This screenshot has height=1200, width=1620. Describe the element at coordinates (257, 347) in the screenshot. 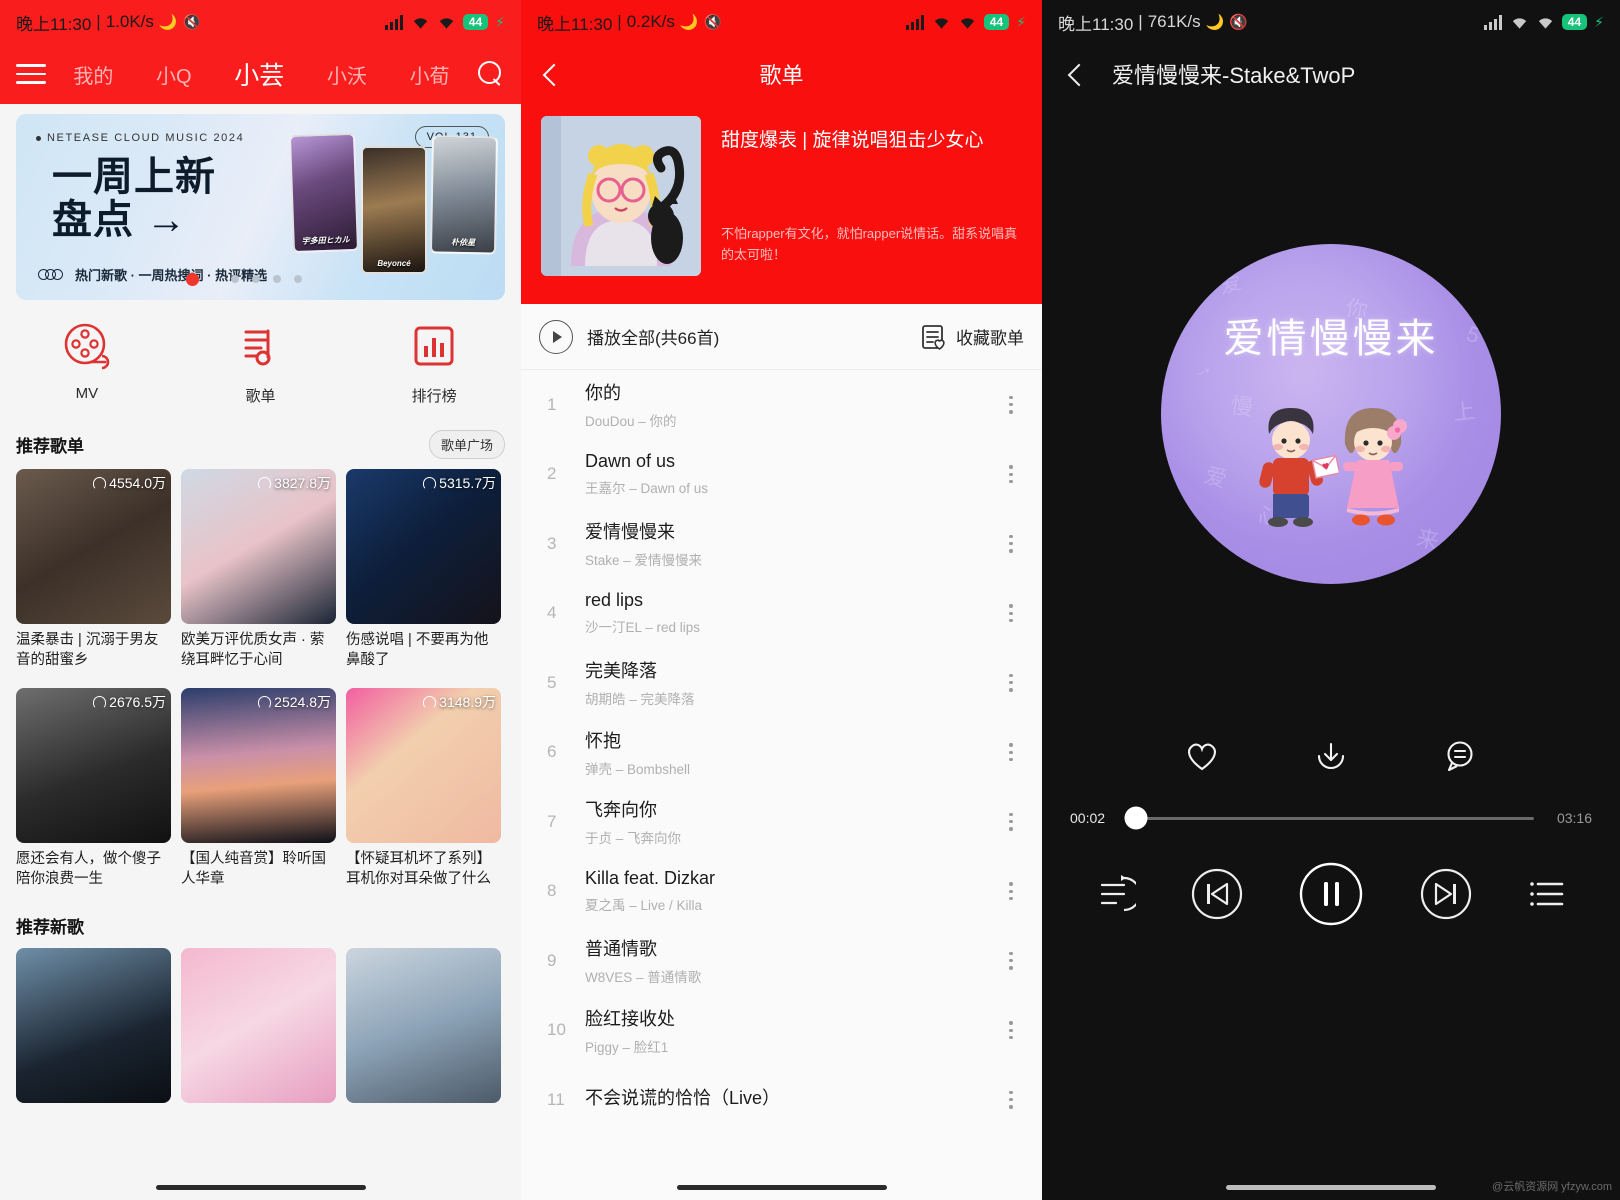

I see `playlist-note-icon` at that location.